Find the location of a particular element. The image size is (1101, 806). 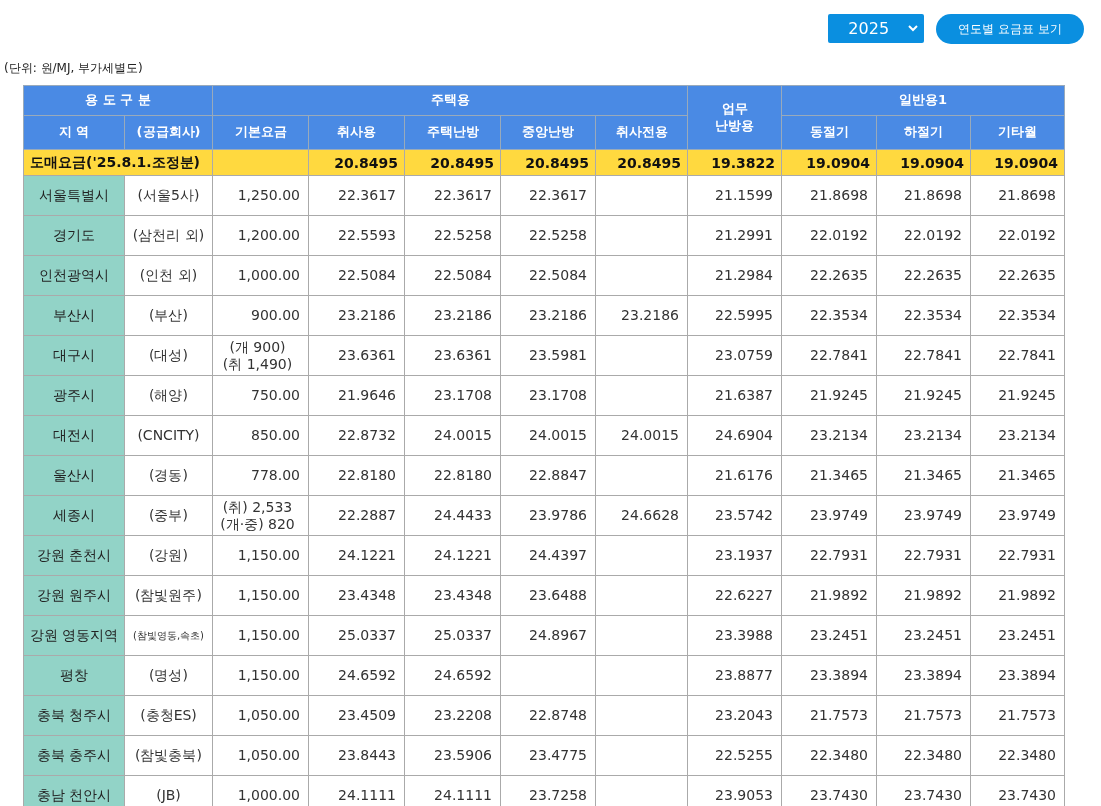

table-cell: (충청ES) is located at coordinates (168, 715).